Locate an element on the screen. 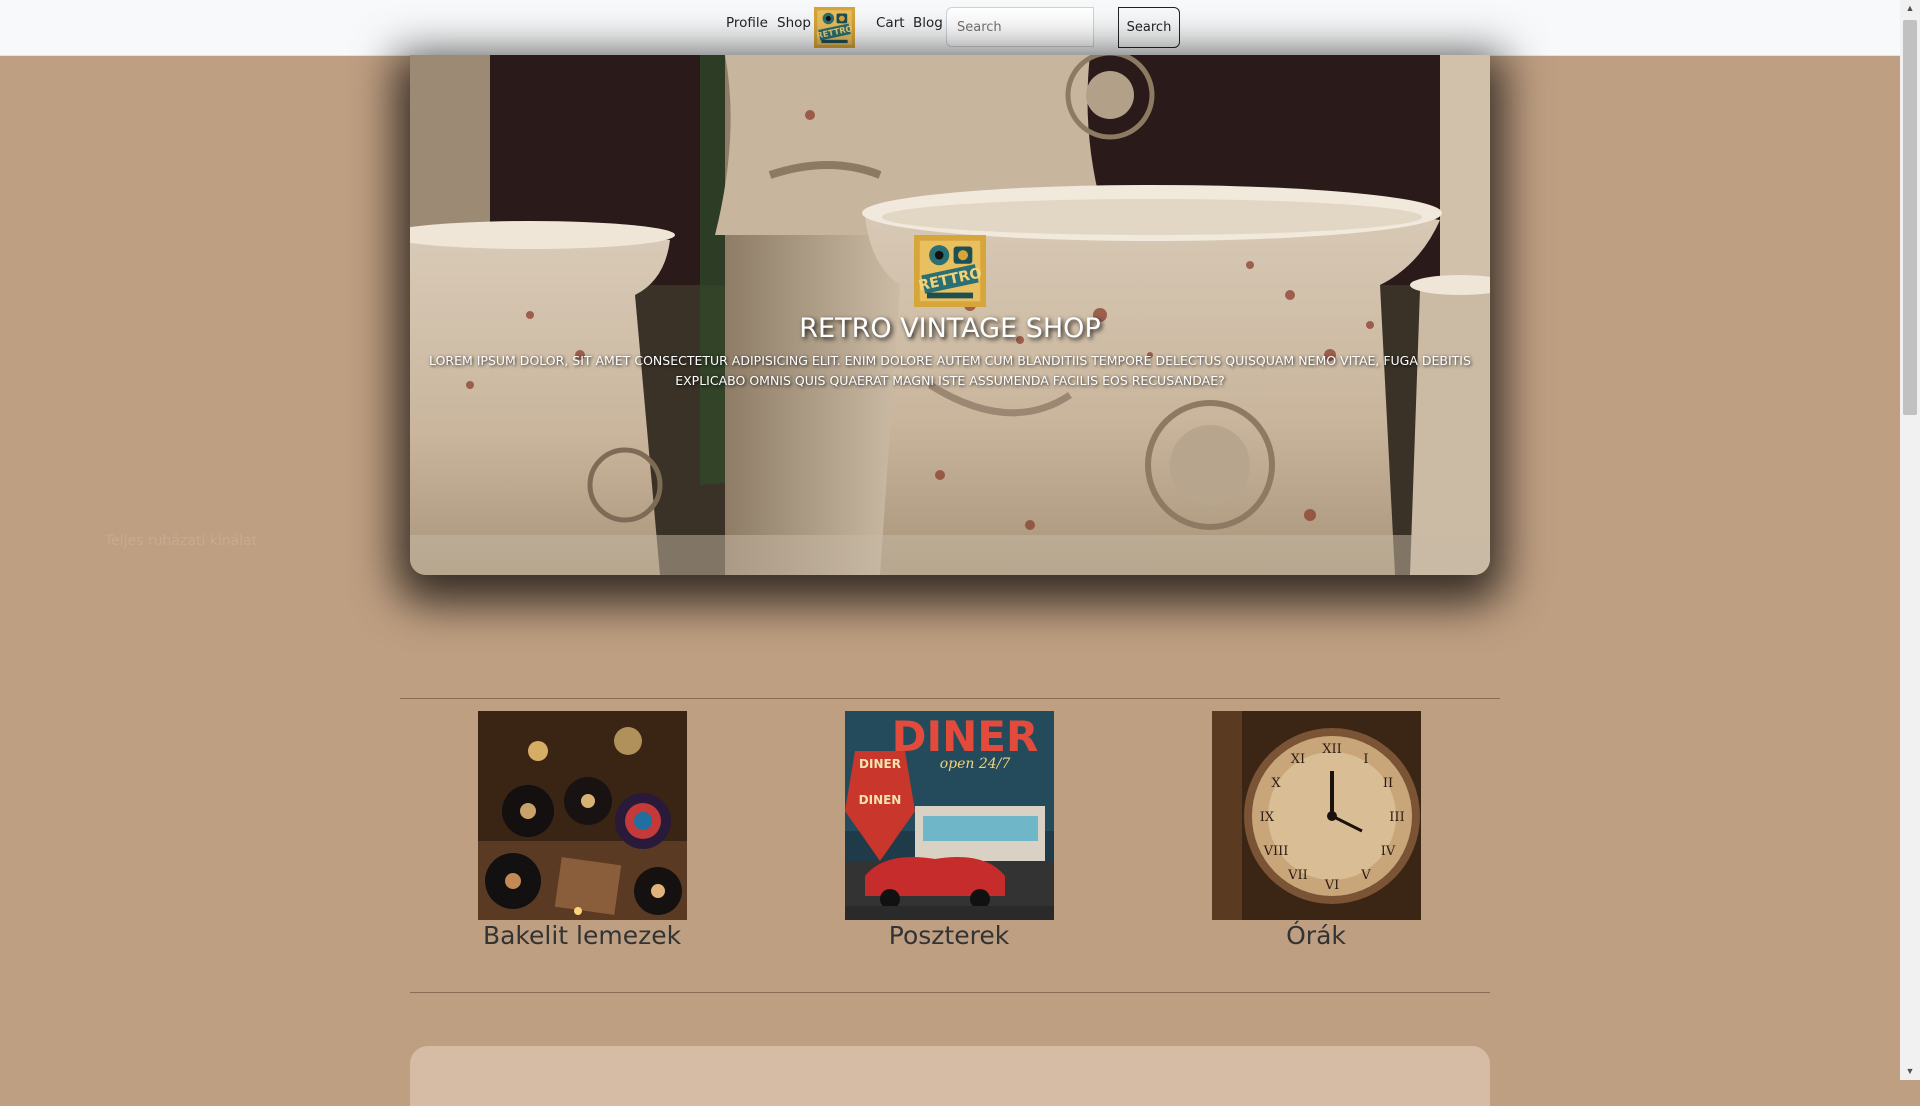  category-label: Poszterek is located at coordinates (949, 935).